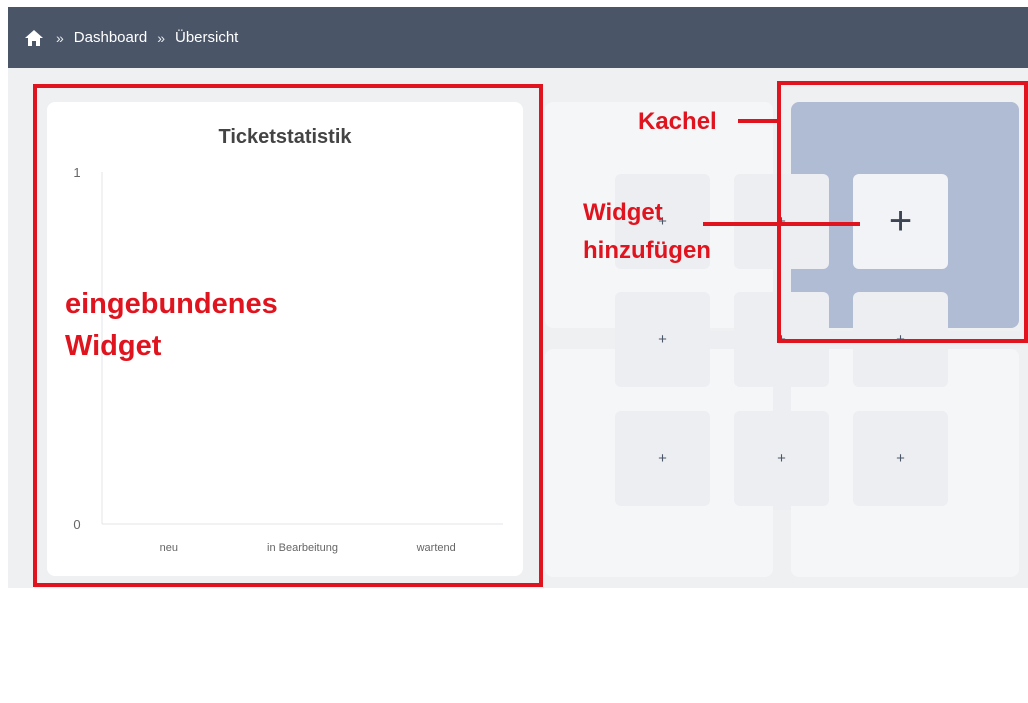 The height and width of the screenshot is (703, 1028). What do you see at coordinates (647, 231) in the screenshot?
I see `annotation-add-widget: Widget hinzufügen` at bounding box center [647, 231].